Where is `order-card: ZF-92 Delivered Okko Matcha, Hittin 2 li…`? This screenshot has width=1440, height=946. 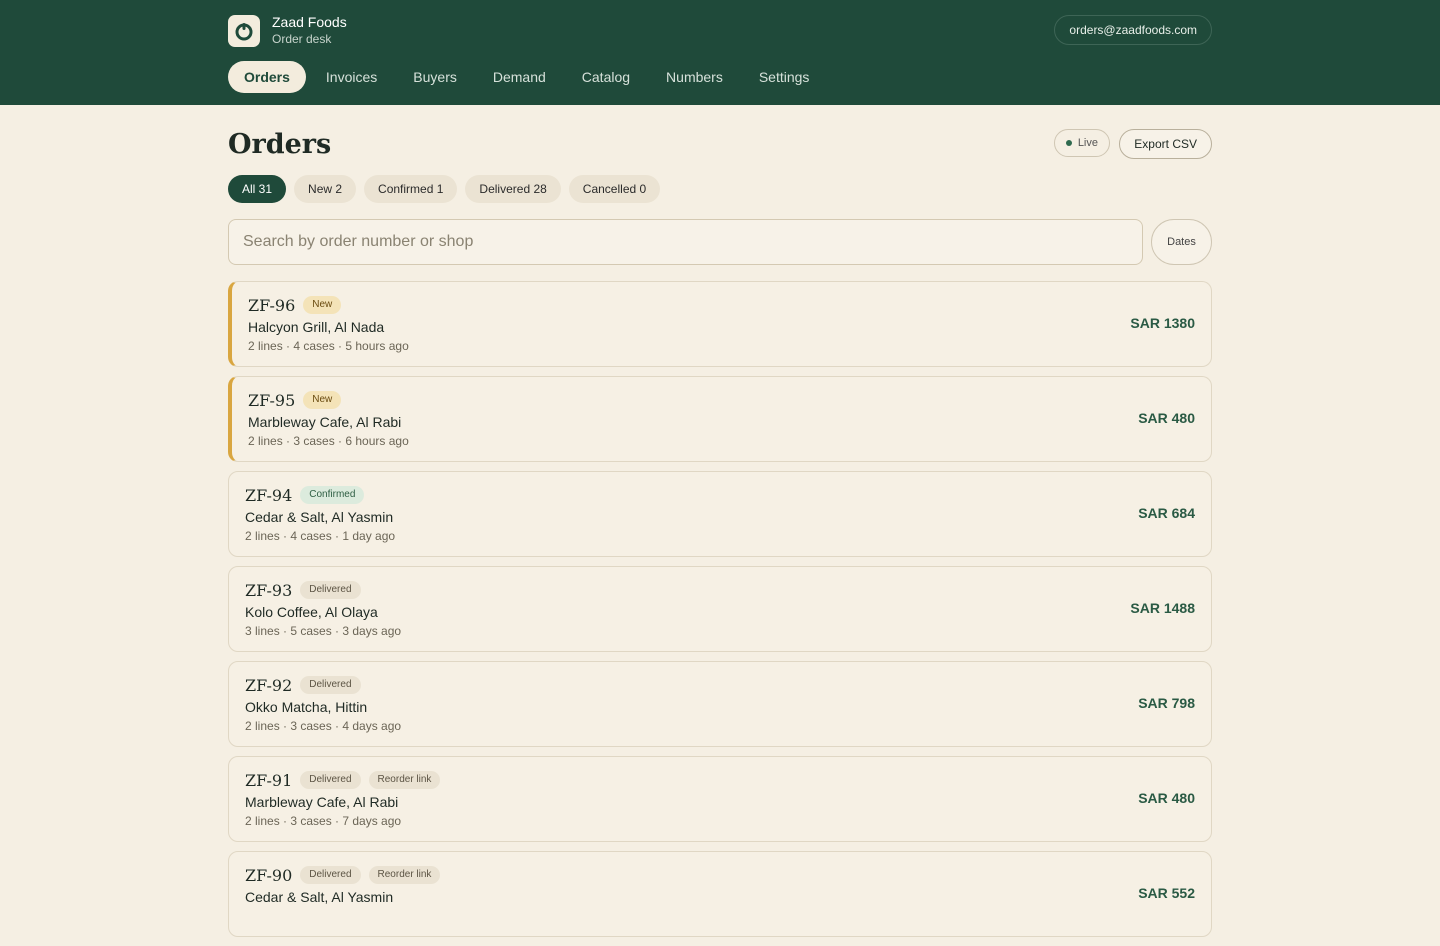
order-card: ZF-92 Delivered Okko Matcha, Hittin 2 li… is located at coordinates (720, 704).